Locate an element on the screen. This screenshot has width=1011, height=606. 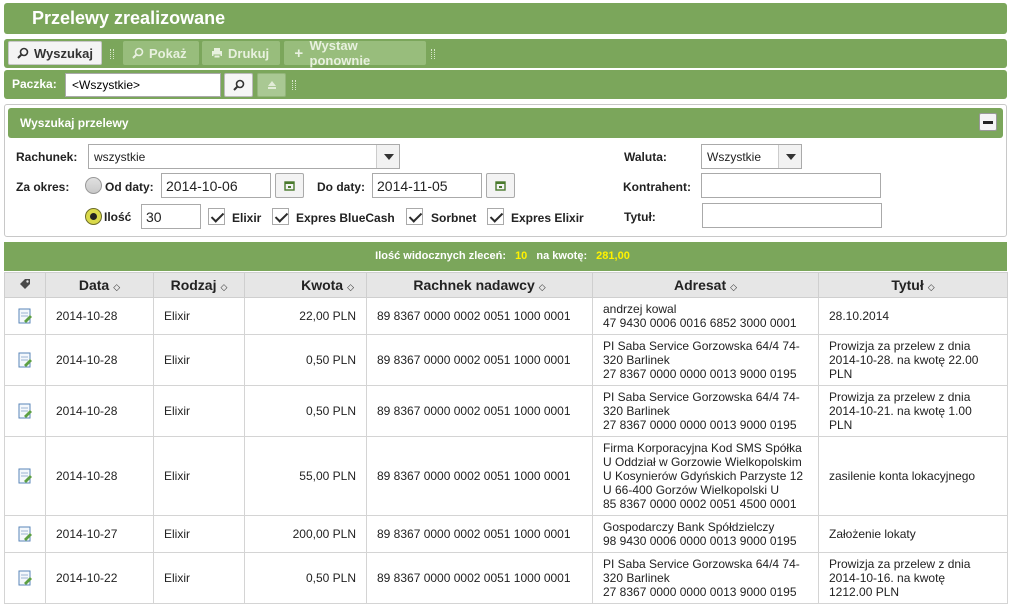
to-date-input: 2014-11-05 is located at coordinates (427, 185).